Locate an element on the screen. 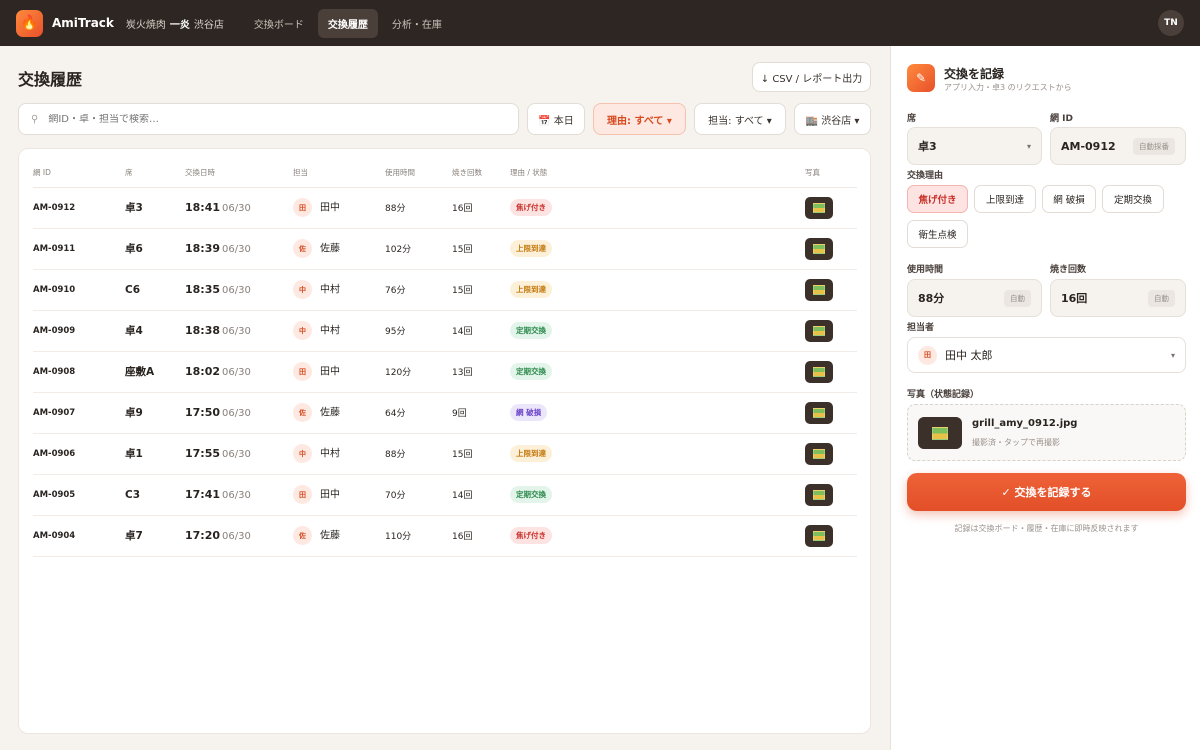  store-filter-button: 🏬 渋谷店 ▾ is located at coordinates (832, 119).